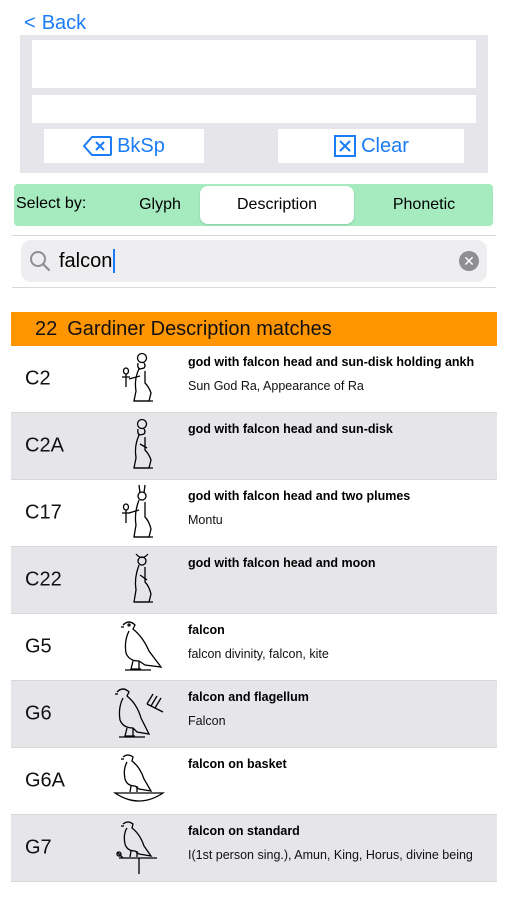  What do you see at coordinates (282, 563) in the screenshot?
I see `glyph-description: god with falcon head and moon` at bounding box center [282, 563].